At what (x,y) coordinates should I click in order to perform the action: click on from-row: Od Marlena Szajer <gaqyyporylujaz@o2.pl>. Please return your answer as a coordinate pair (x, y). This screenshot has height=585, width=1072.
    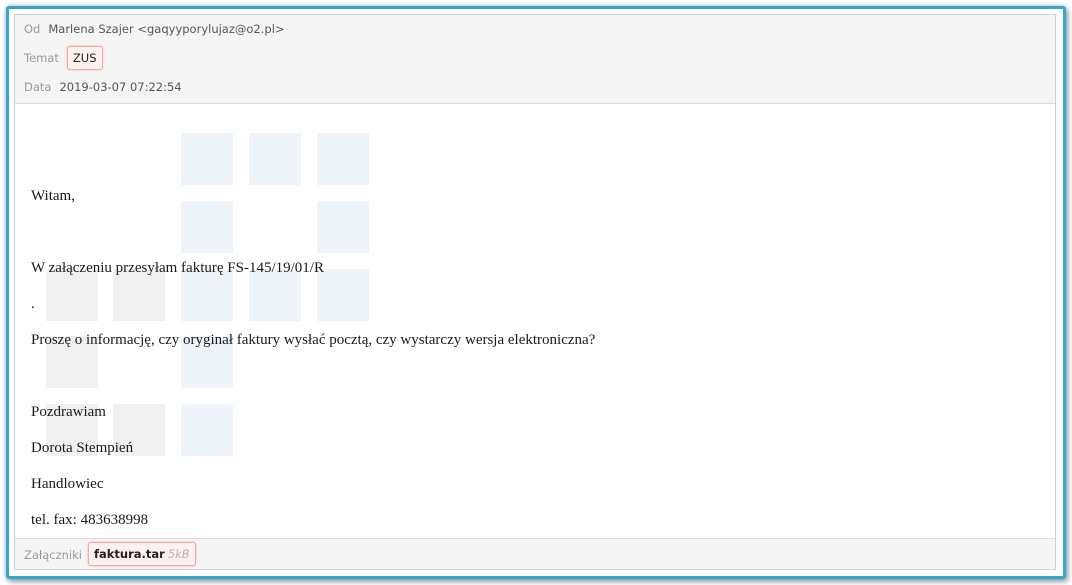
    Looking at the image, I should click on (154, 29).